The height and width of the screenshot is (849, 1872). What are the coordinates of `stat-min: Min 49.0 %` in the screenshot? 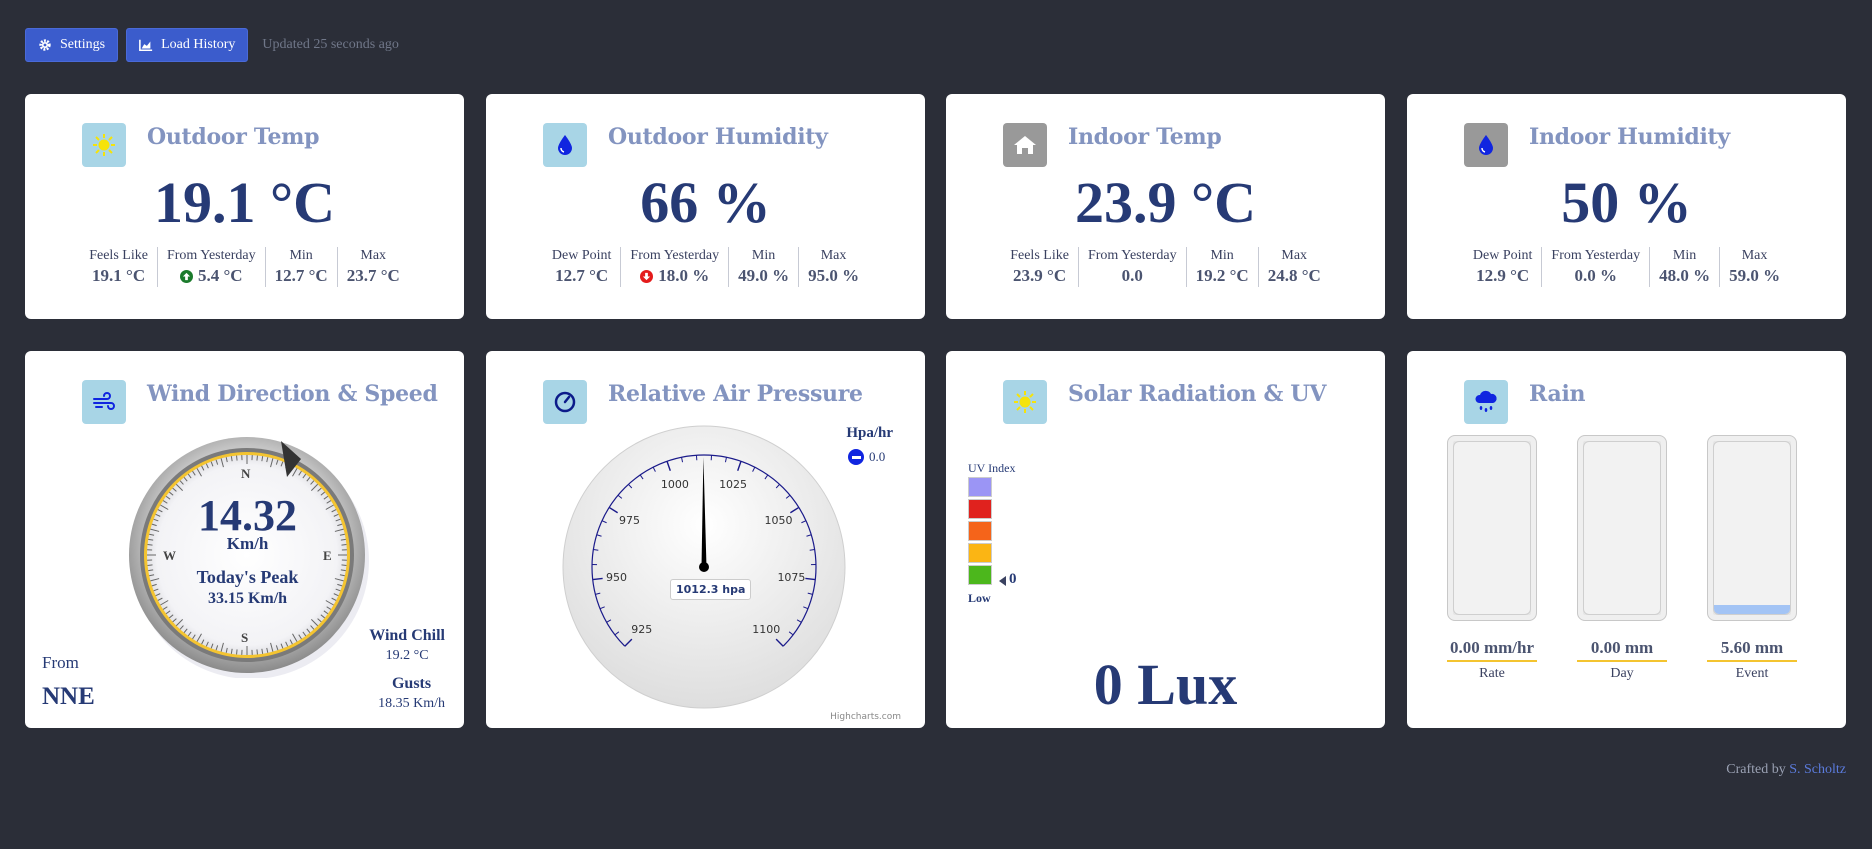 It's located at (764, 267).